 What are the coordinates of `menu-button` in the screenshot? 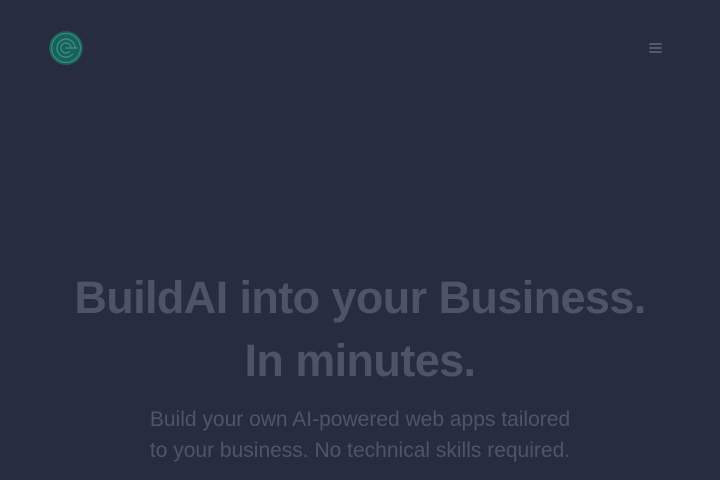 It's located at (656, 48).